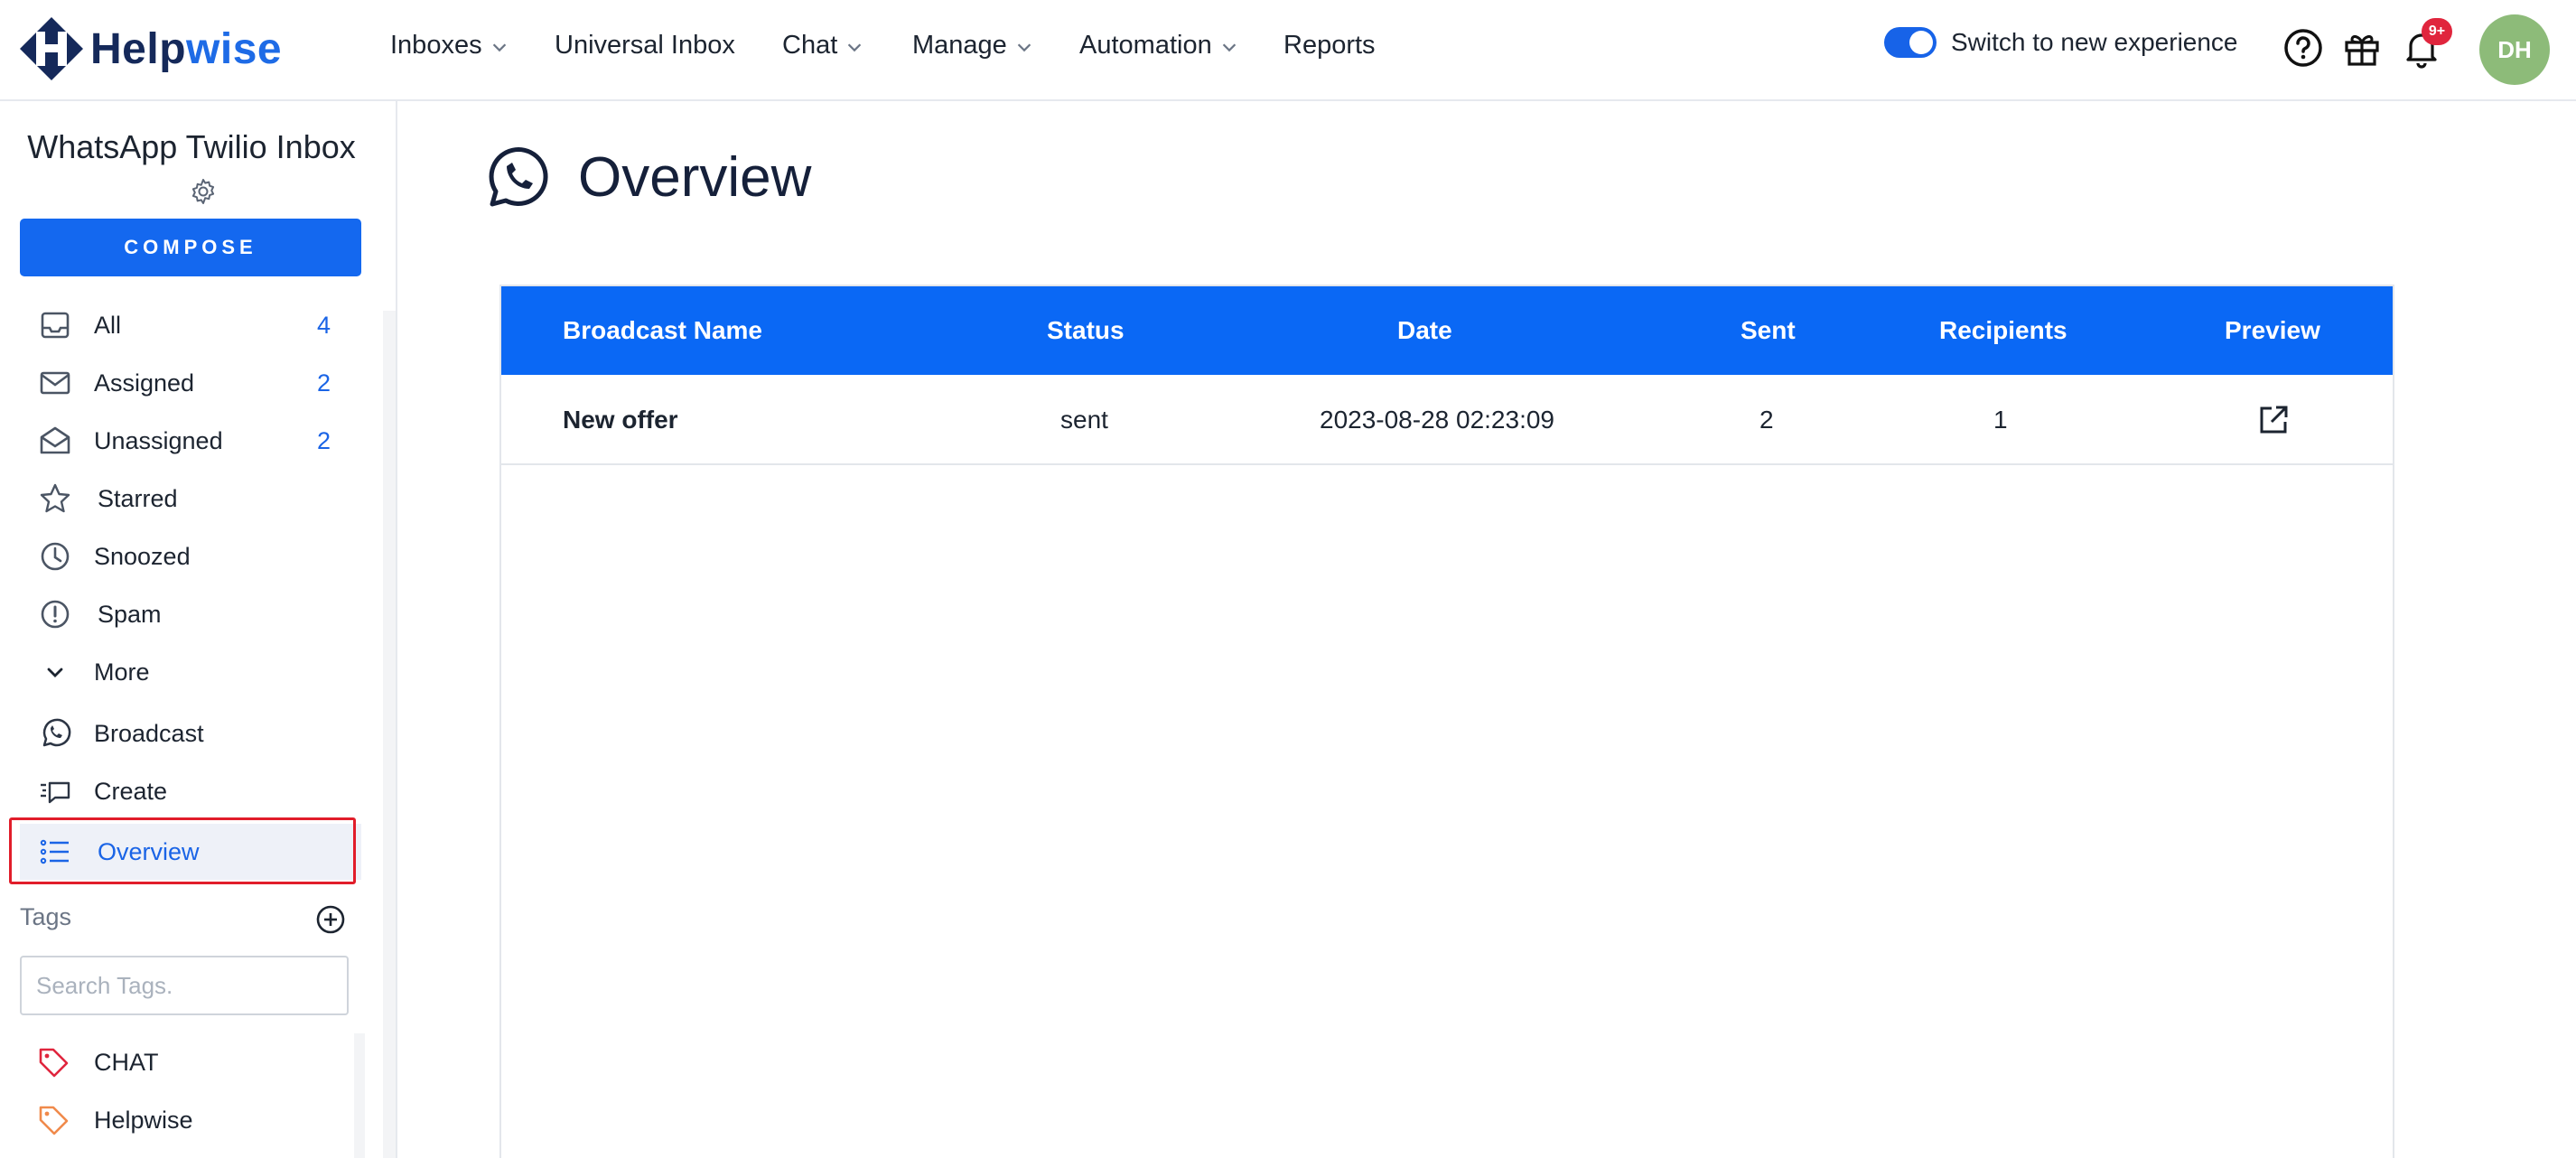 The height and width of the screenshot is (1158, 2576). What do you see at coordinates (695, 177) in the screenshot?
I see `page-title: Overview` at bounding box center [695, 177].